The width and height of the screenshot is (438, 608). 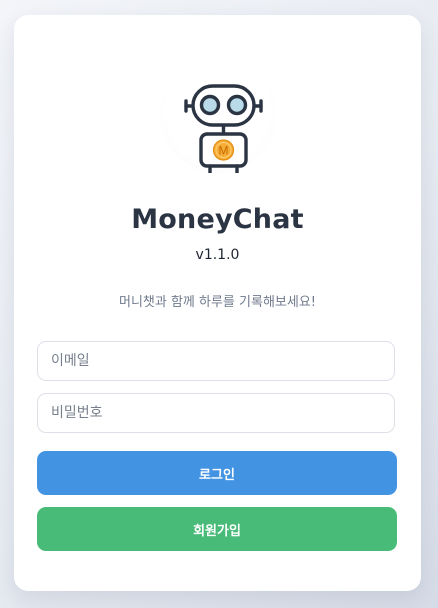 What do you see at coordinates (216, 413) in the screenshot?
I see `password-field` at bounding box center [216, 413].